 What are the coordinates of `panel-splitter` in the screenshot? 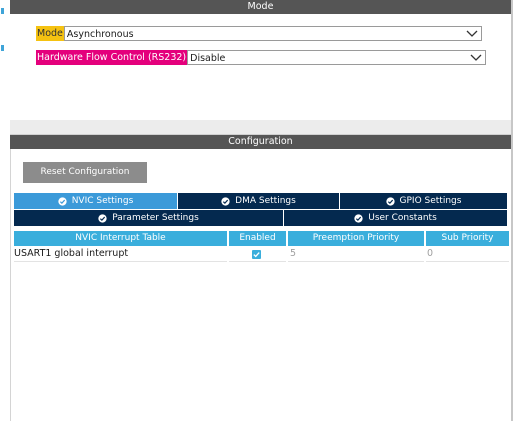 It's located at (260, 127).